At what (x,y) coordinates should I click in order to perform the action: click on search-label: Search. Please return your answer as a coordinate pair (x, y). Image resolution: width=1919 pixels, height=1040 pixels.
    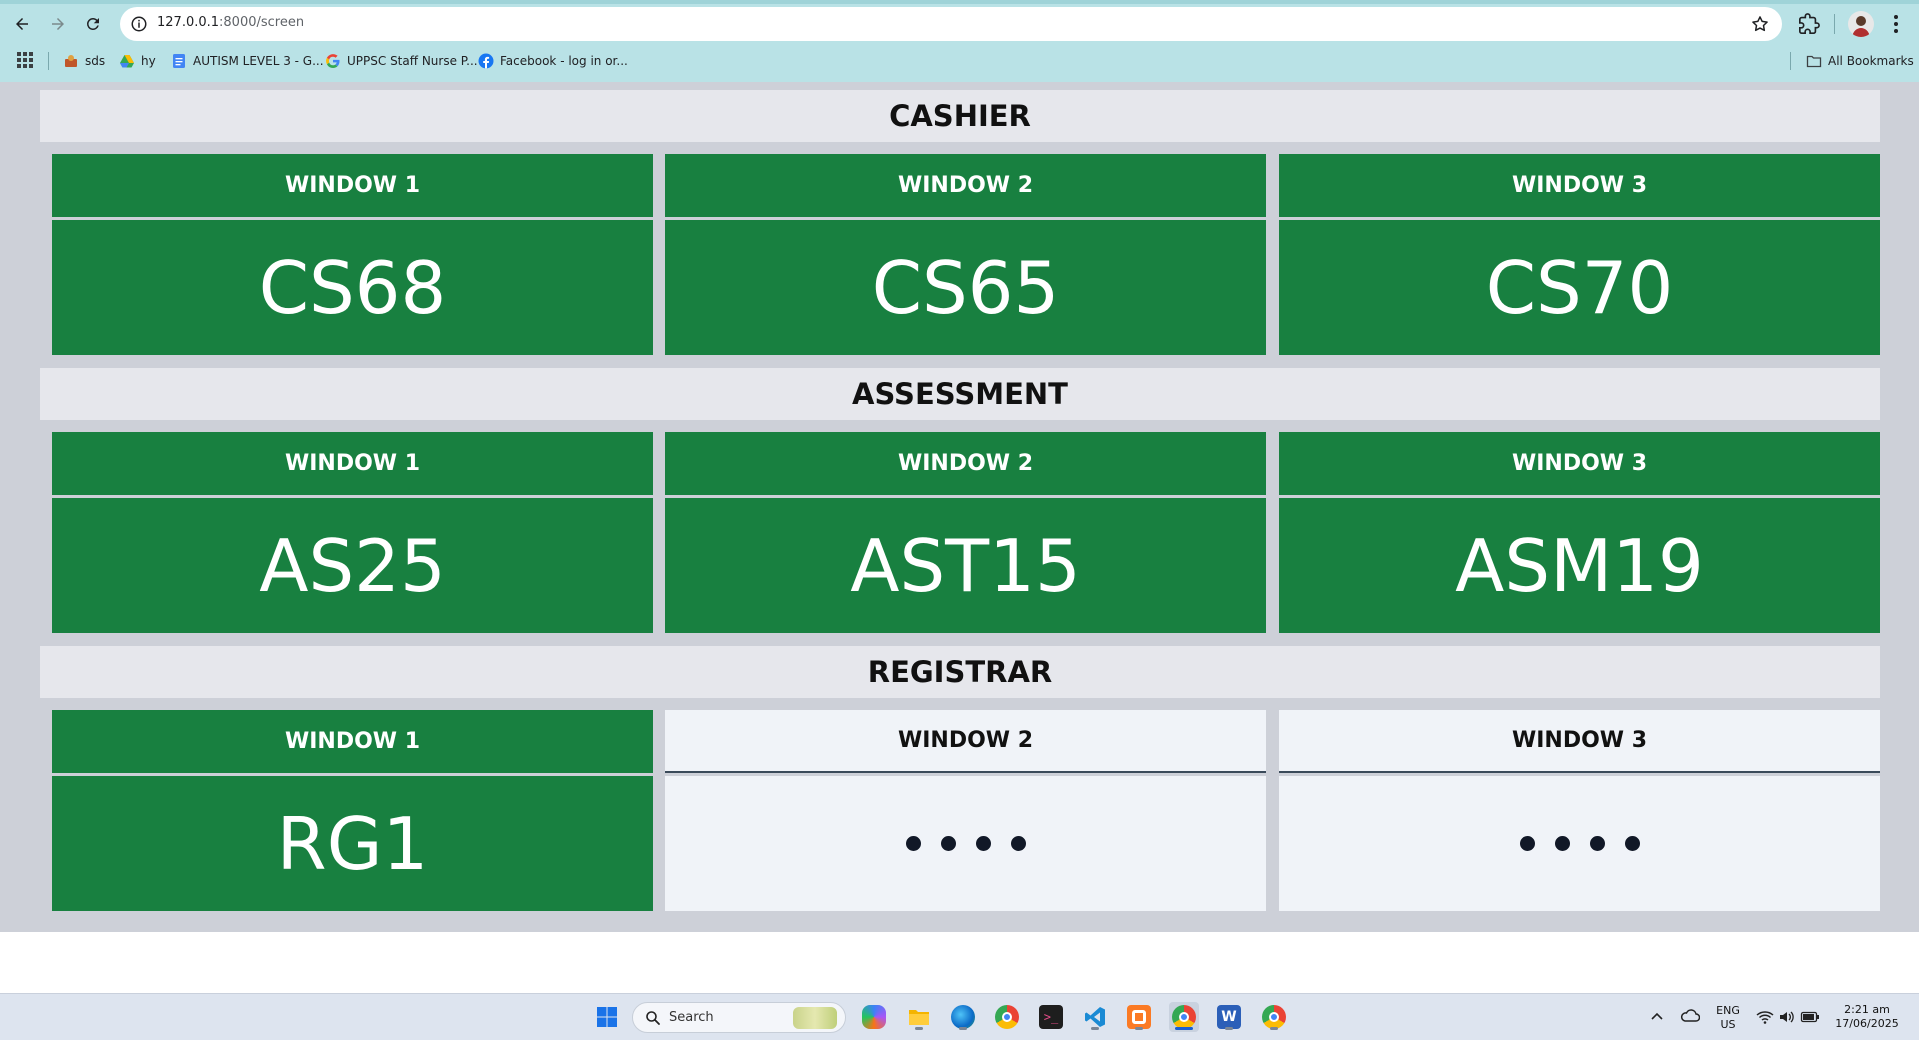
    Looking at the image, I should click on (691, 1017).